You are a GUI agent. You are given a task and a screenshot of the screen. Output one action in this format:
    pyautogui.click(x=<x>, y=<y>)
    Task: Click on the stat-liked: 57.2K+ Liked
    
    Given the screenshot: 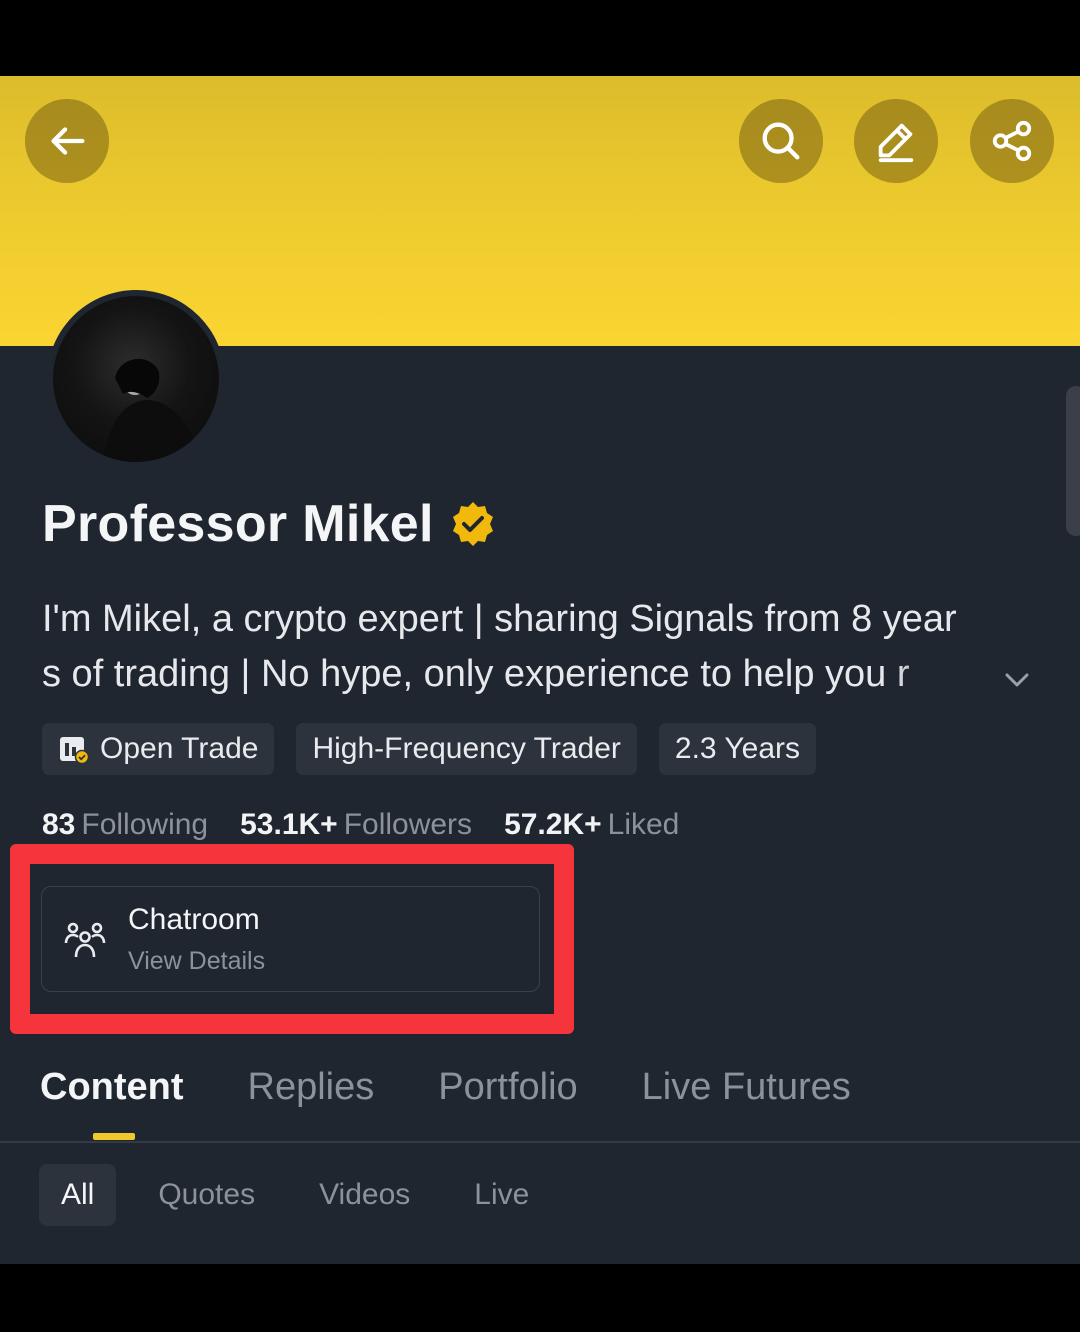 What is the action you would take?
    pyautogui.click(x=591, y=825)
    